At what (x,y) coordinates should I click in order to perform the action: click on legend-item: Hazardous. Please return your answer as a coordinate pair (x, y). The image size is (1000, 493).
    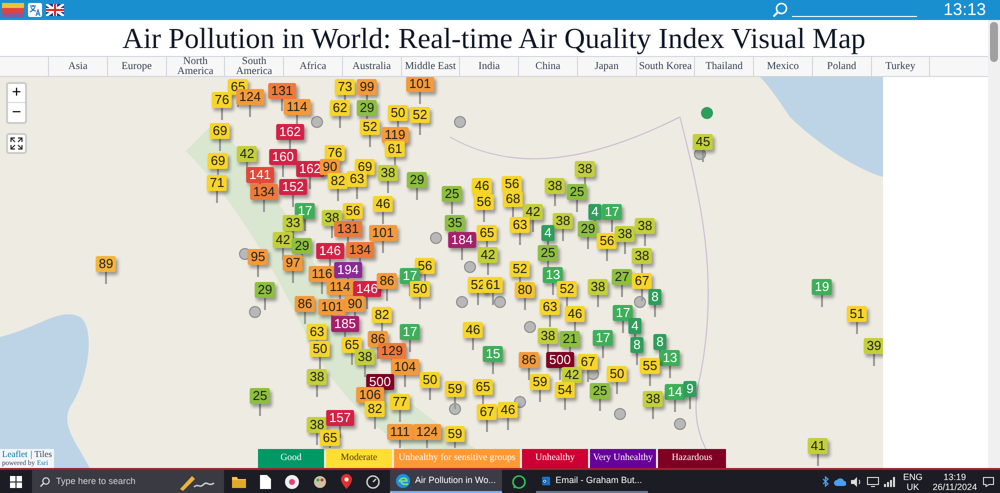
    Looking at the image, I should click on (692, 458).